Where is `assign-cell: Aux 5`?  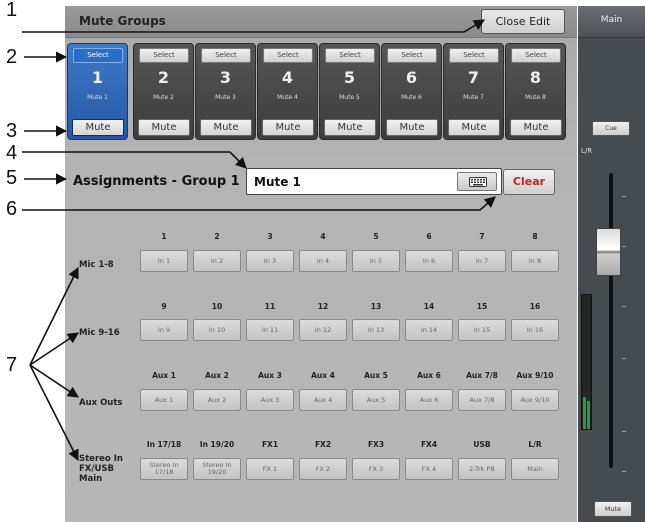
assign-cell: Aux 5 is located at coordinates (376, 400).